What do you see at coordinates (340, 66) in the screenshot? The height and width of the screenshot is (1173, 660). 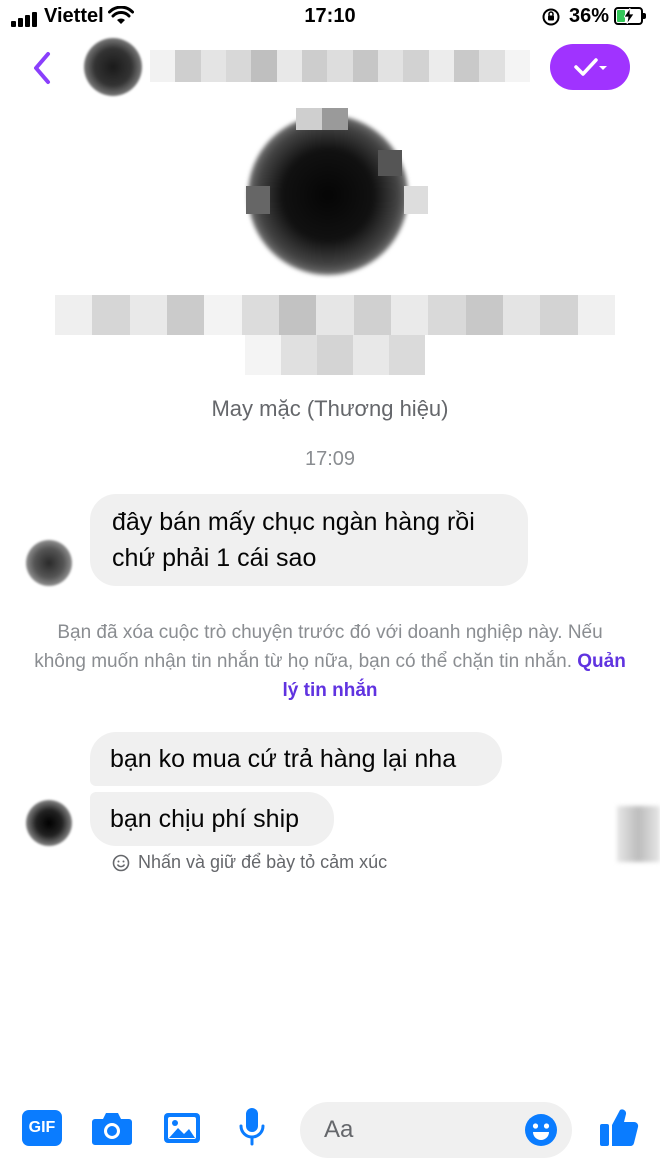 I see `contact-name-pixelated` at bounding box center [340, 66].